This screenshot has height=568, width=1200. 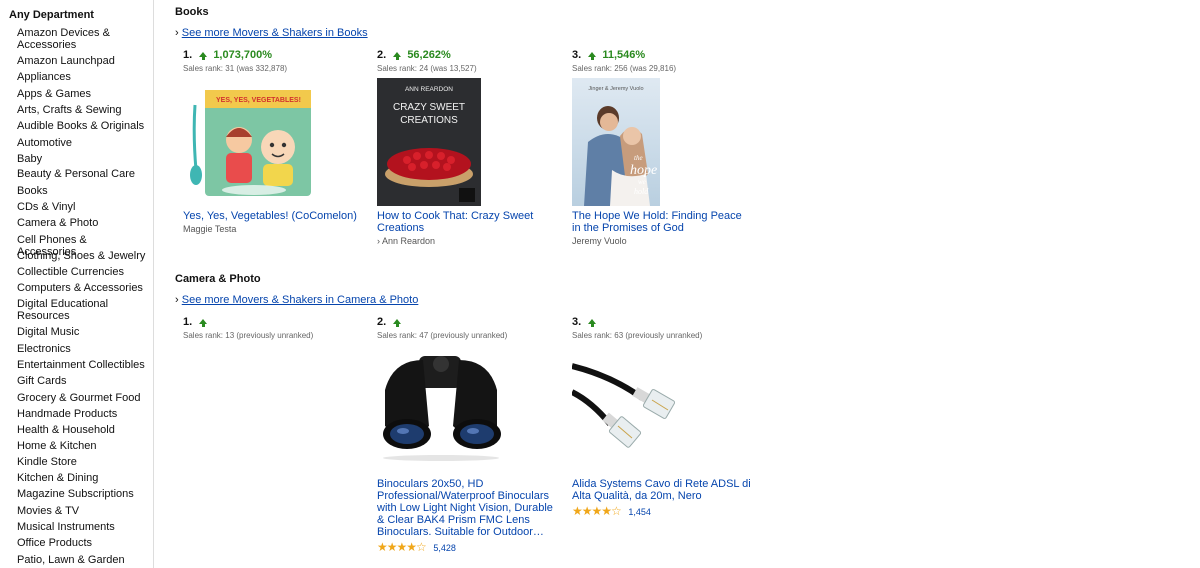 I want to click on product-author: Maggie Testa, so click(x=210, y=229).